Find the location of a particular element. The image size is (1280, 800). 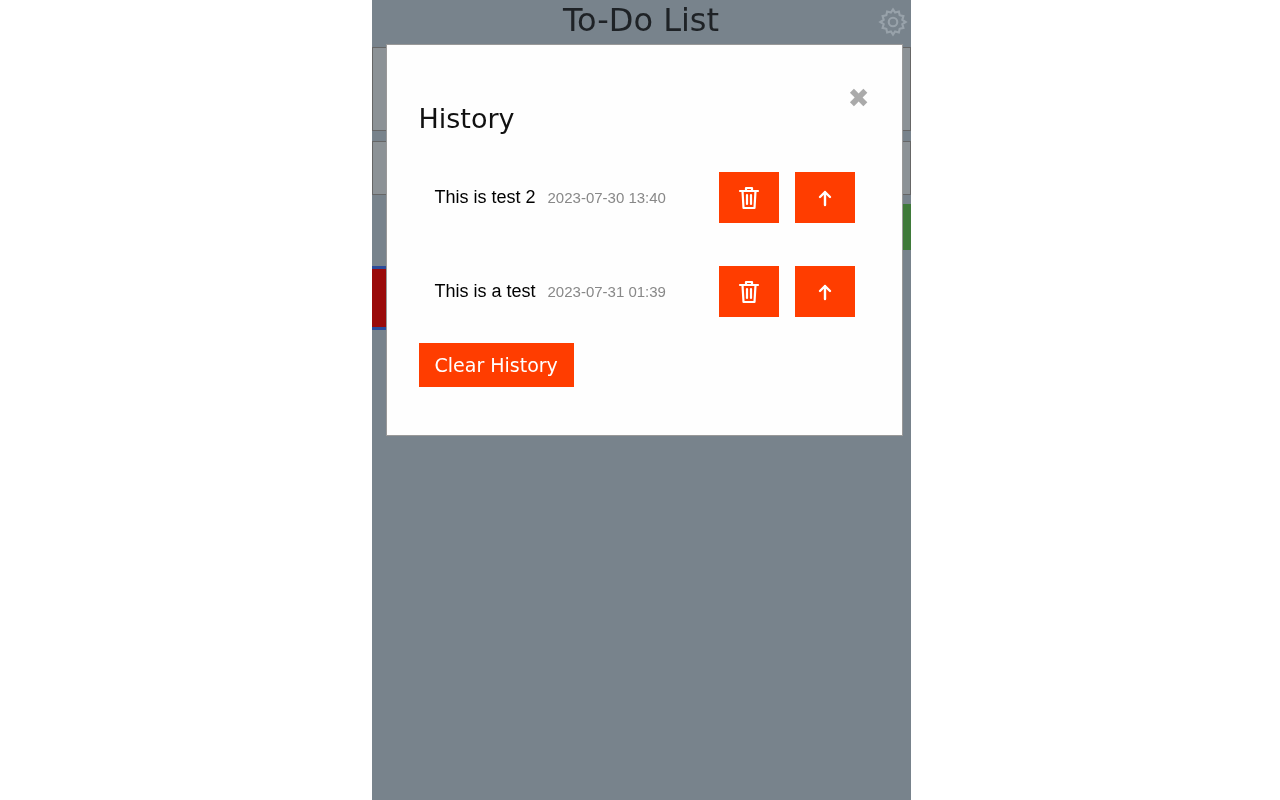

history-item-time: 2023-07-31 01:39 is located at coordinates (606, 291).